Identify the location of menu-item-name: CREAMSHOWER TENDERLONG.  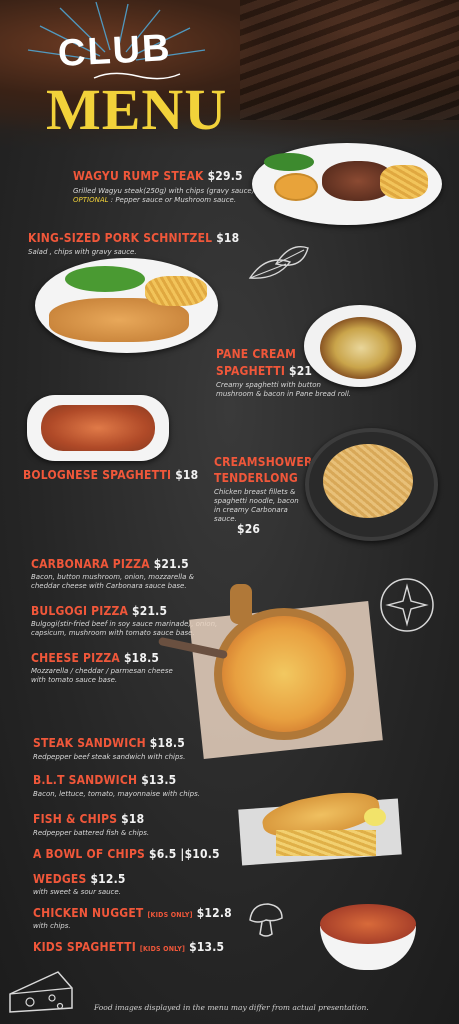
(263, 470).